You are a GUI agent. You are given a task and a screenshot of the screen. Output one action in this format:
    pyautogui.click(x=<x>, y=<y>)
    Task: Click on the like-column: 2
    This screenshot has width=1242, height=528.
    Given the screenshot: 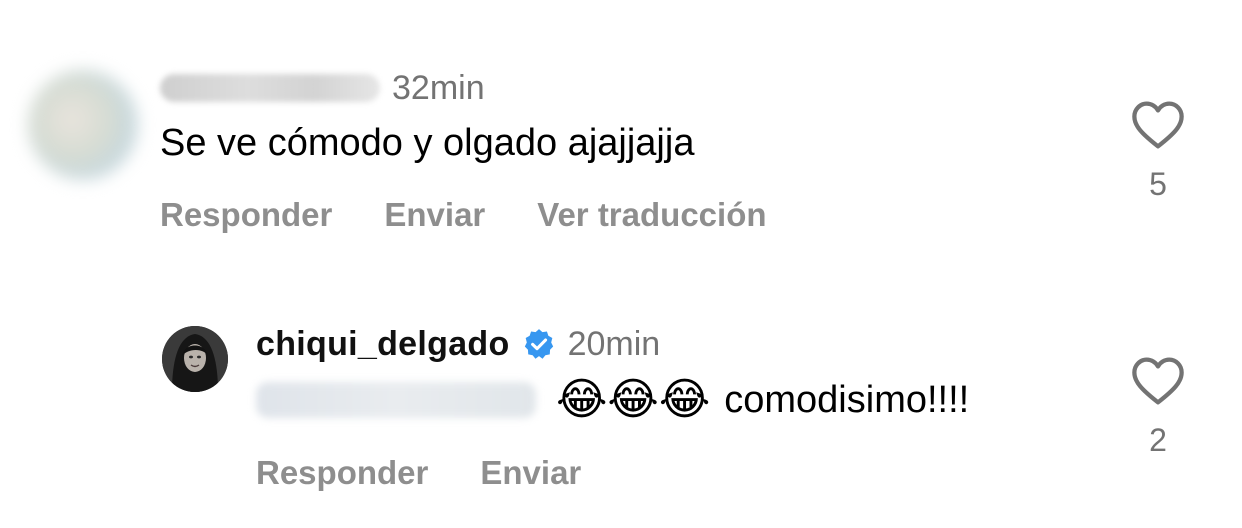 What is the action you would take?
    pyautogui.click(x=1158, y=407)
    